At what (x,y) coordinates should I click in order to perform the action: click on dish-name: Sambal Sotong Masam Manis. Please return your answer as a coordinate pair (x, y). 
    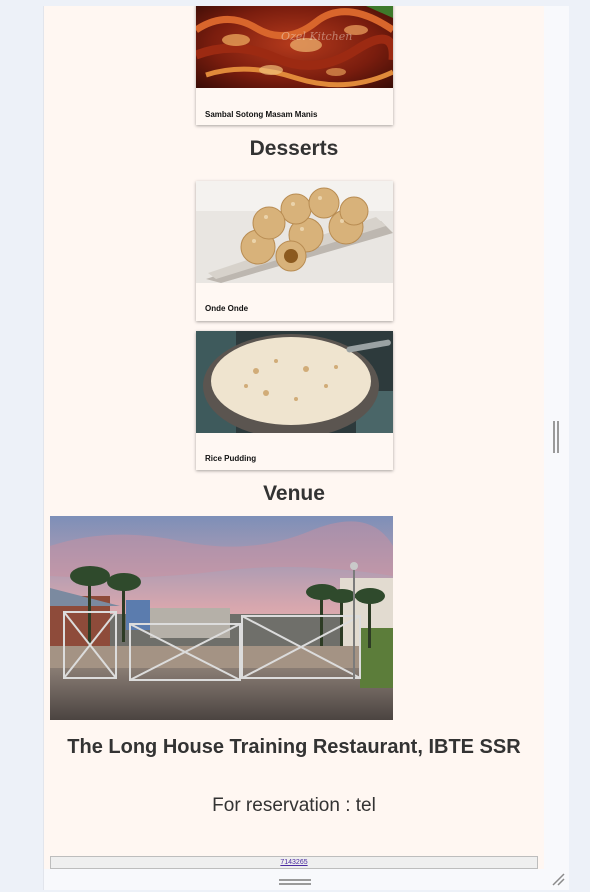
    Looking at the image, I should click on (261, 114).